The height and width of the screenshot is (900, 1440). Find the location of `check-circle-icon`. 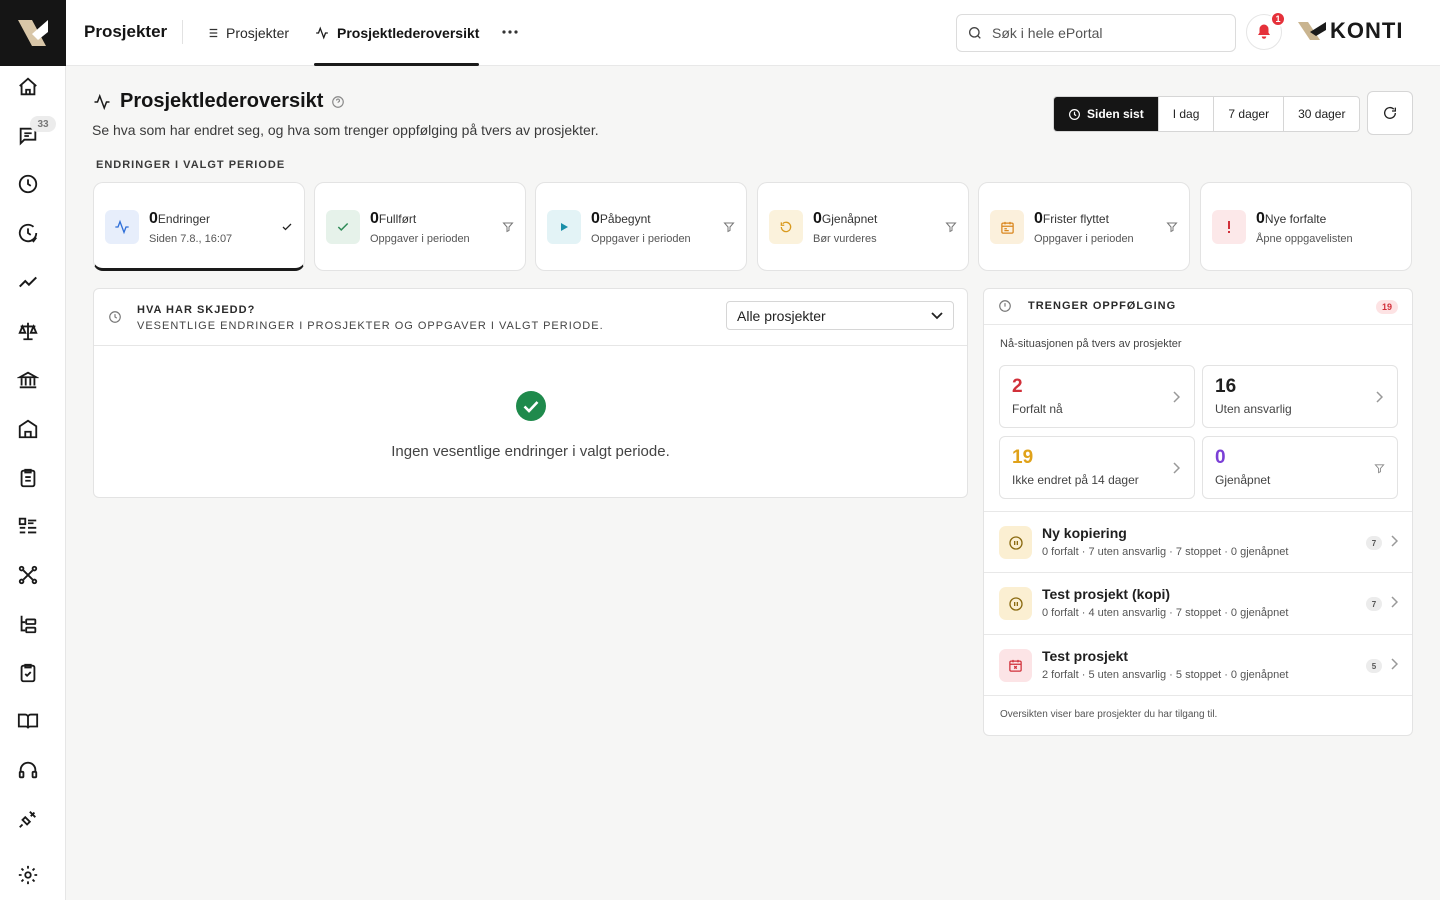

check-circle-icon is located at coordinates (531, 406).